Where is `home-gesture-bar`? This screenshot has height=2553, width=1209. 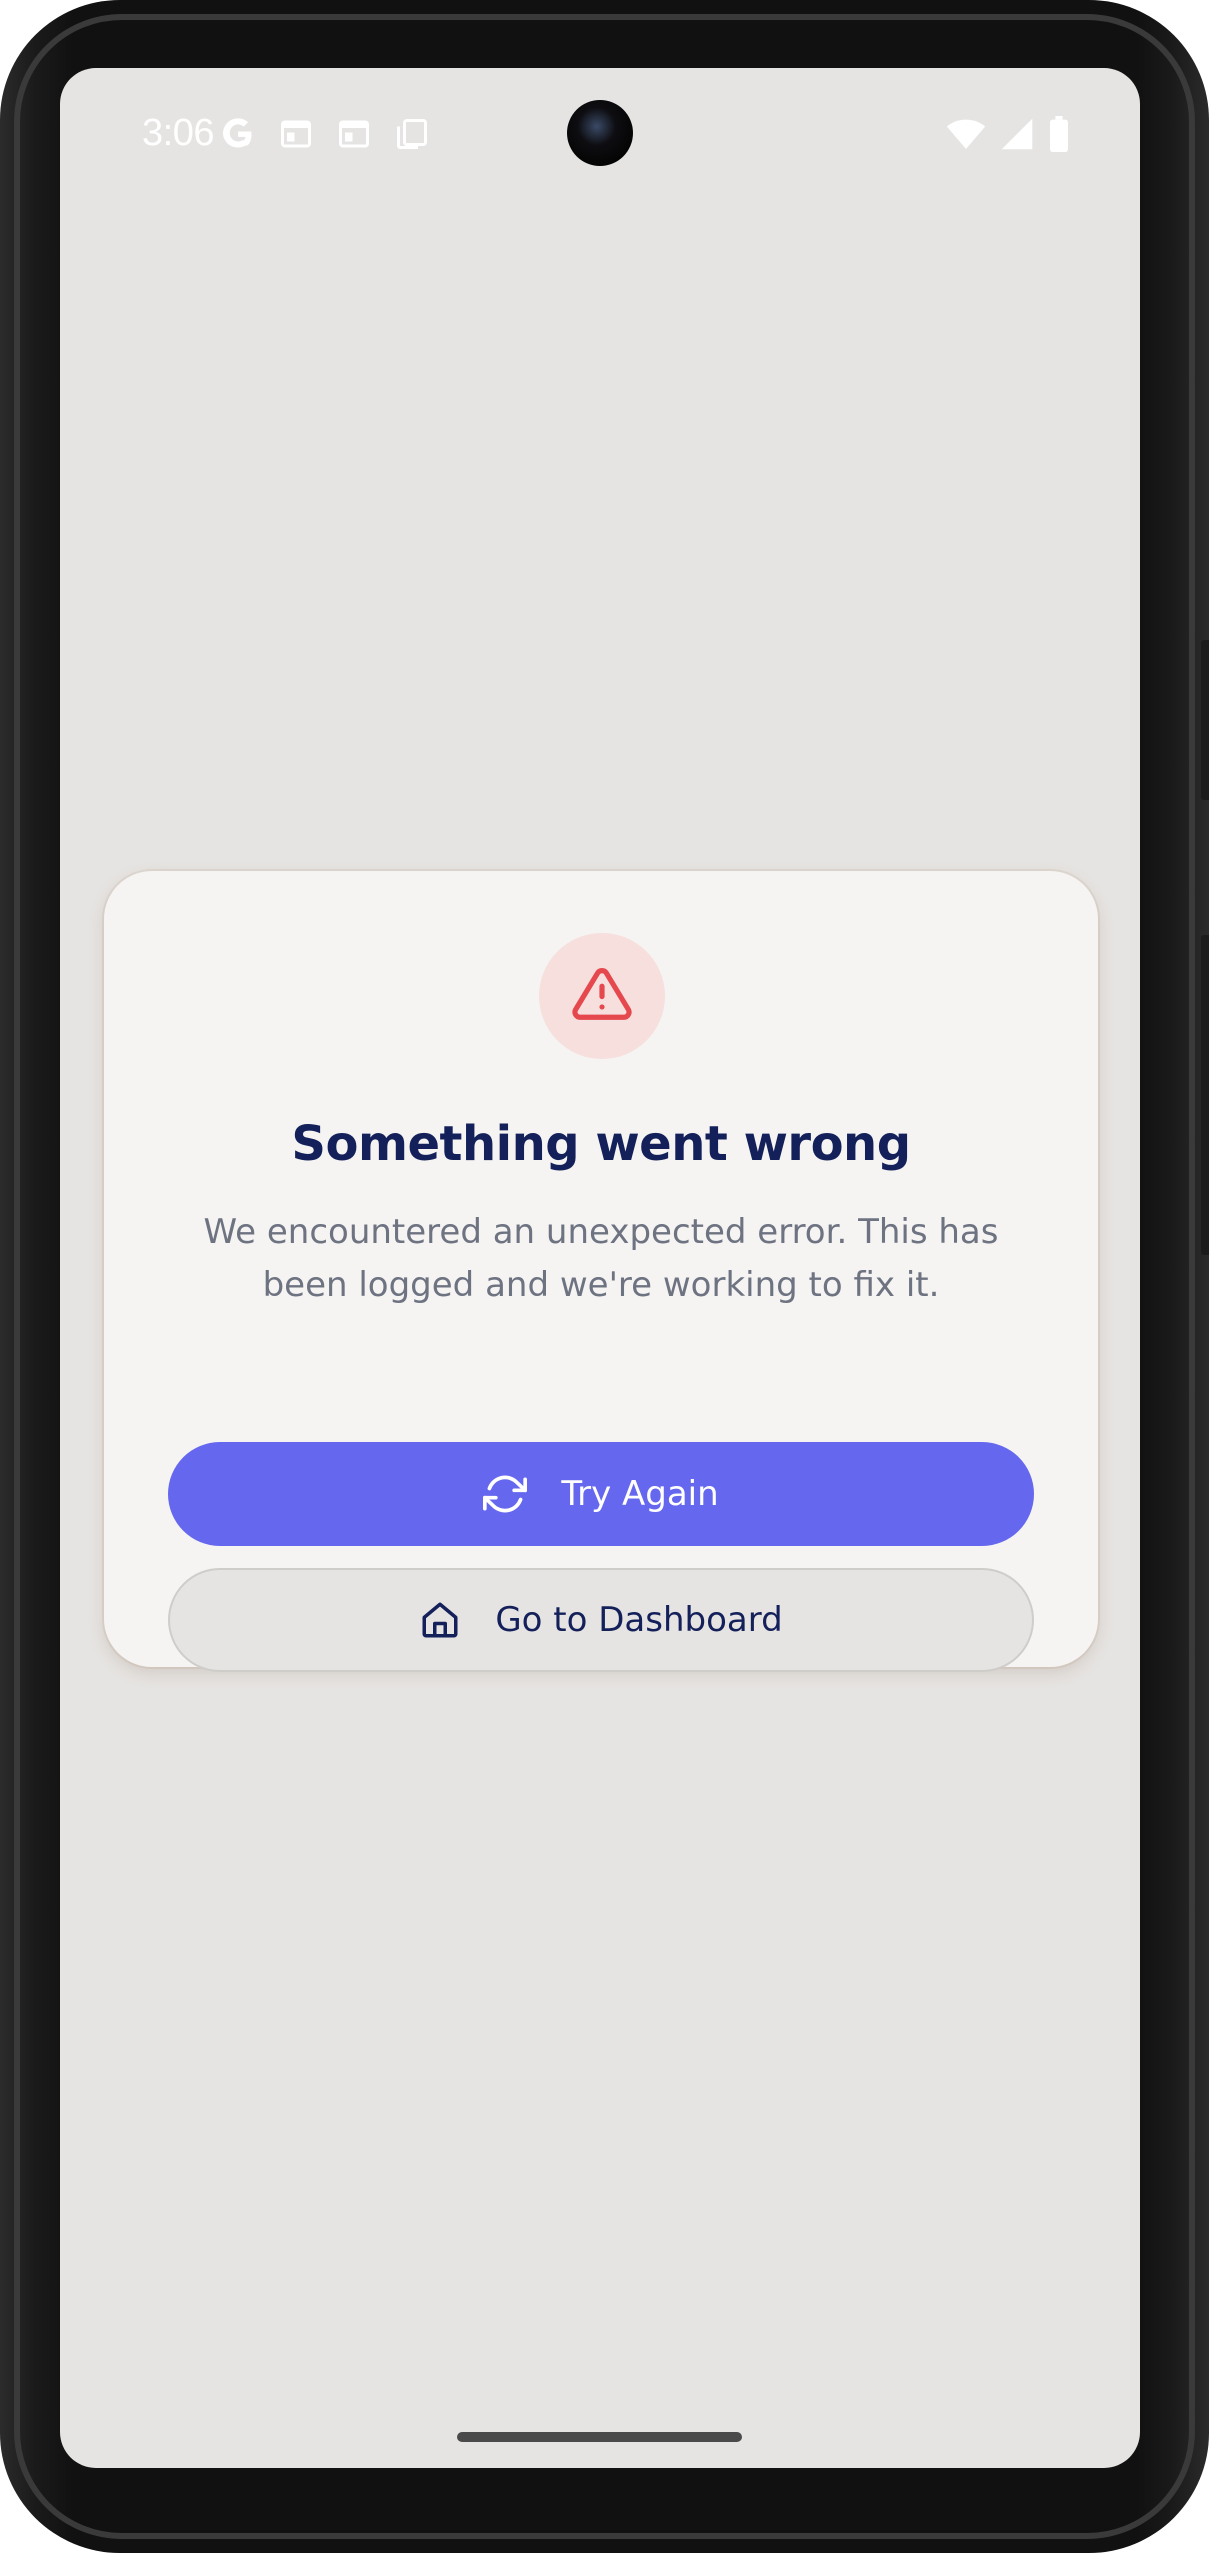
home-gesture-bar is located at coordinates (599, 2437).